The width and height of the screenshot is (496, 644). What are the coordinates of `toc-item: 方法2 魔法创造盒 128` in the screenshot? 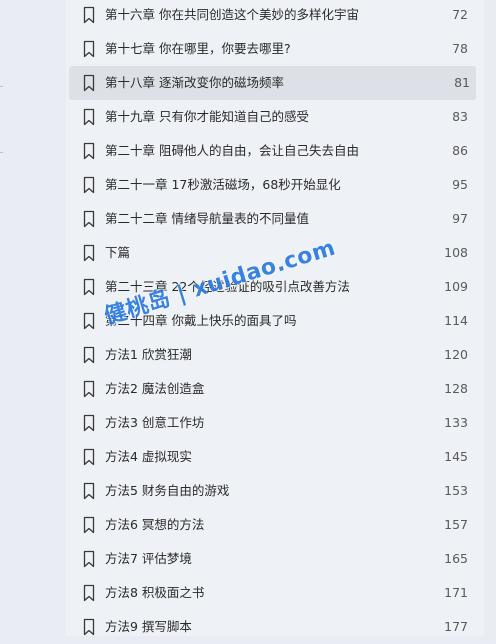 It's located at (275, 389).